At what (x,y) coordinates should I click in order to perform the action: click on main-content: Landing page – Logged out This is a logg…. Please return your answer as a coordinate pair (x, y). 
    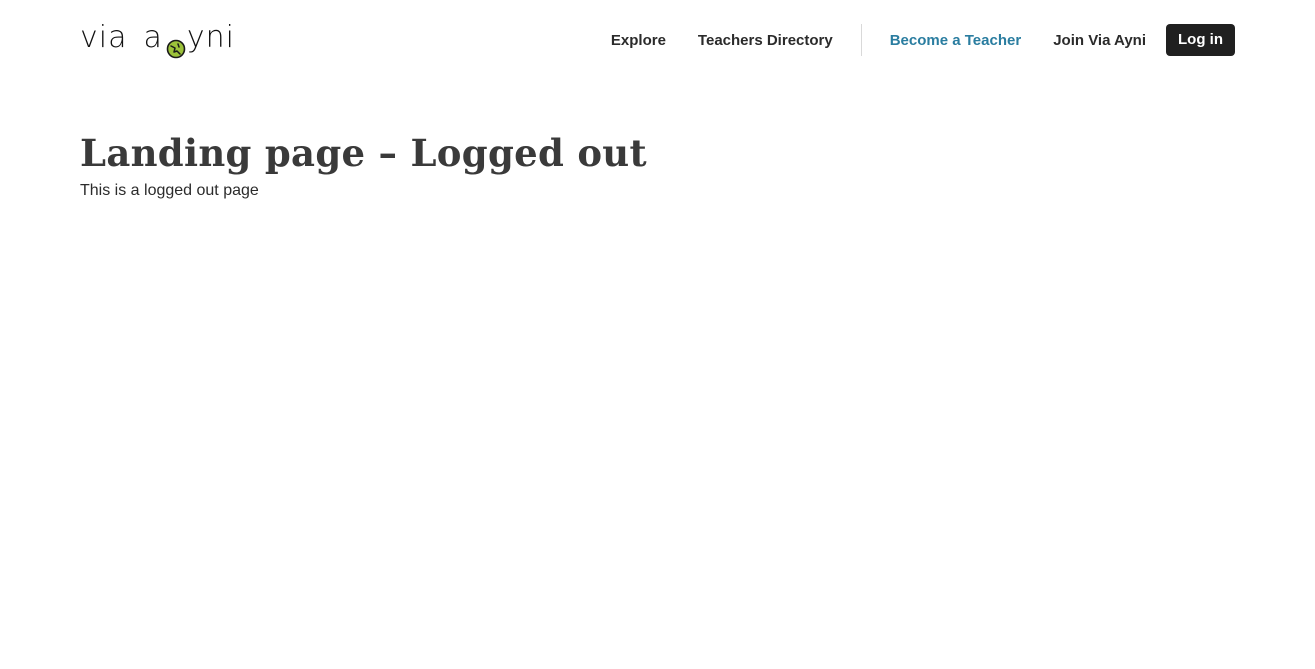
    Looking at the image, I should click on (657, 165).